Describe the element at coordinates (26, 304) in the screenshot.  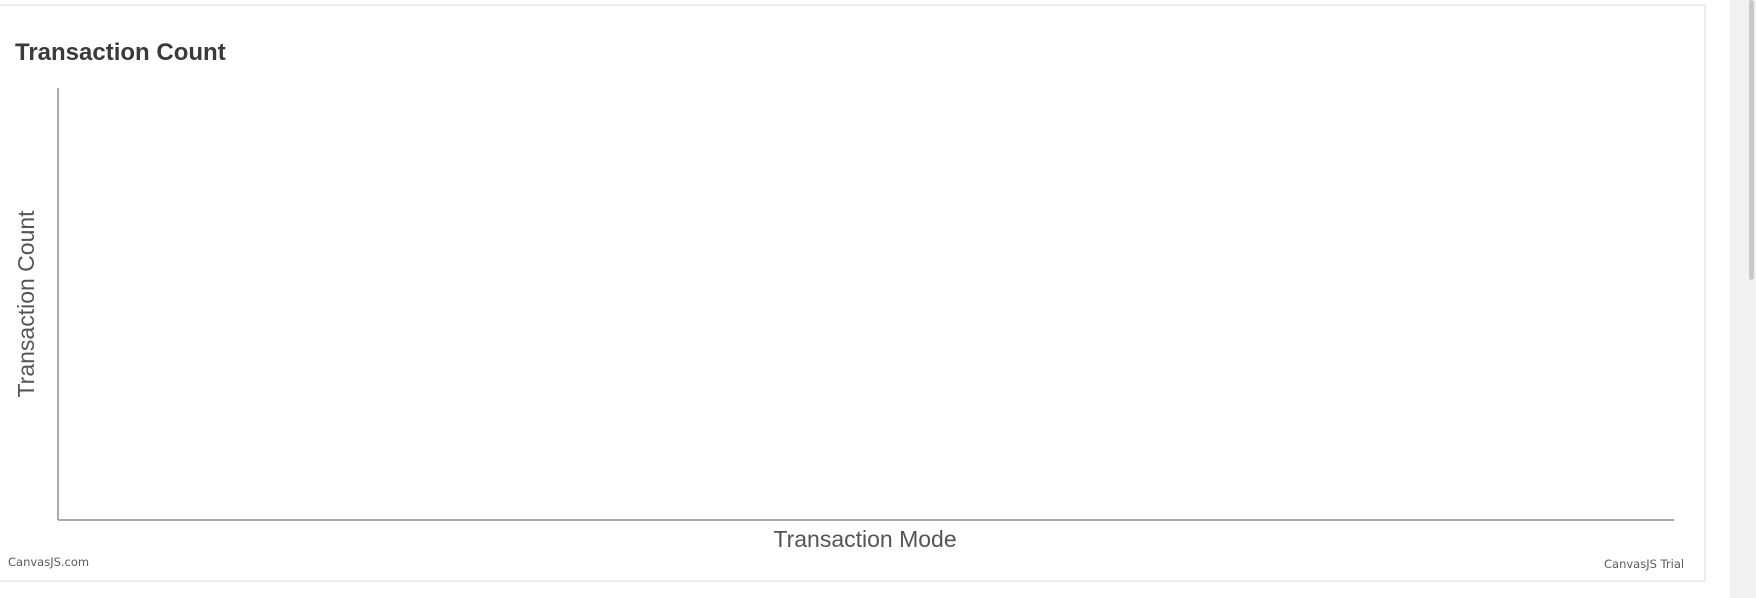
I see `y-axis-label: Transaction Count` at that location.